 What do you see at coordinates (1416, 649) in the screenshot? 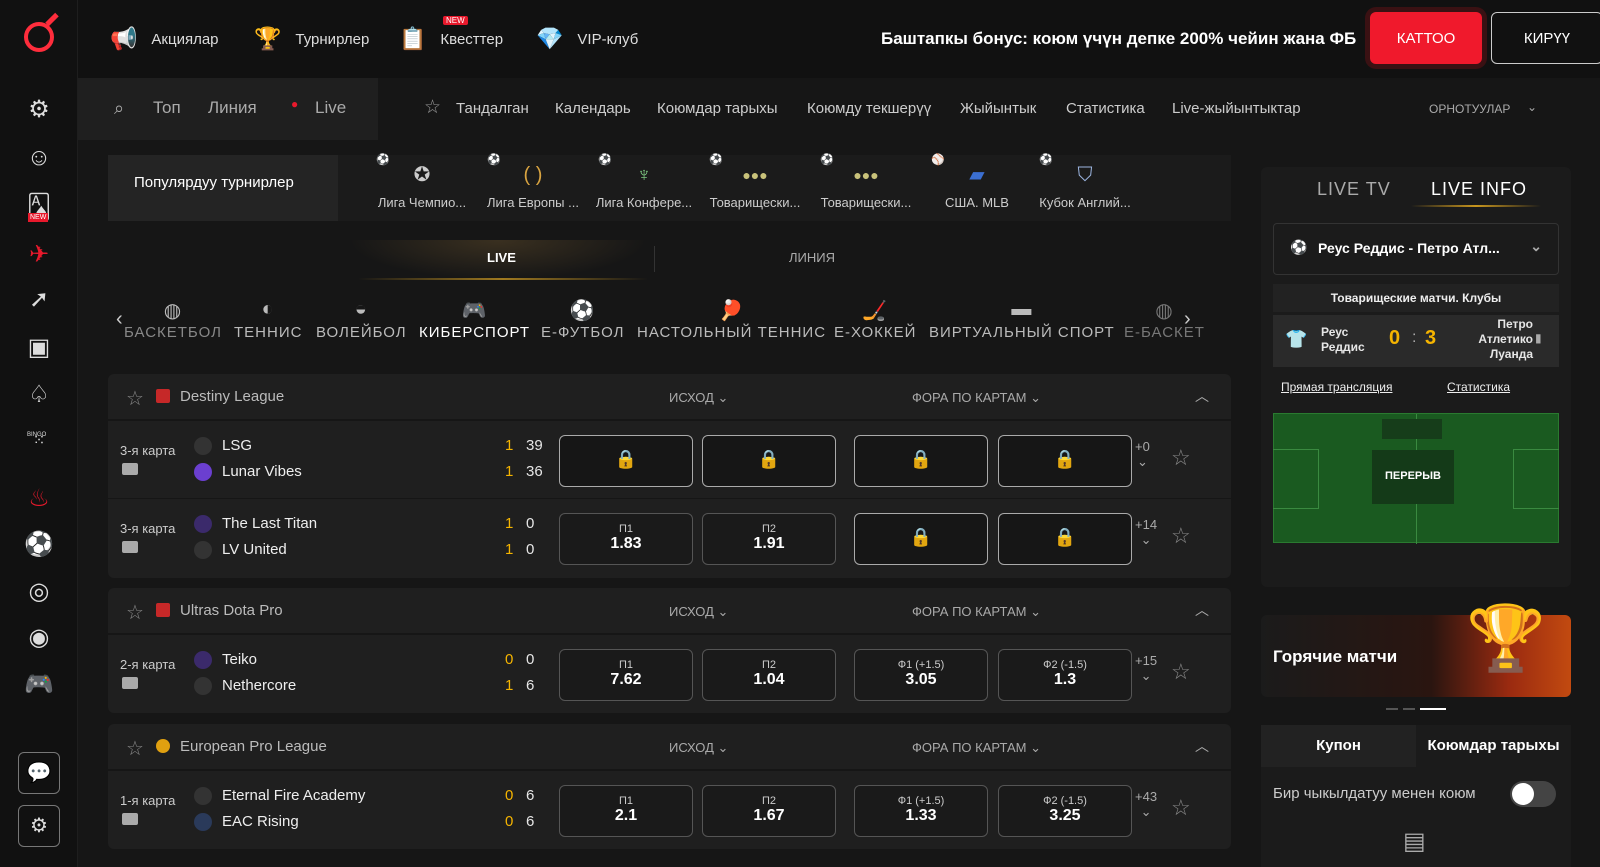
I see `hot-matches-banner: Горячие матчи 🏆` at bounding box center [1416, 649].